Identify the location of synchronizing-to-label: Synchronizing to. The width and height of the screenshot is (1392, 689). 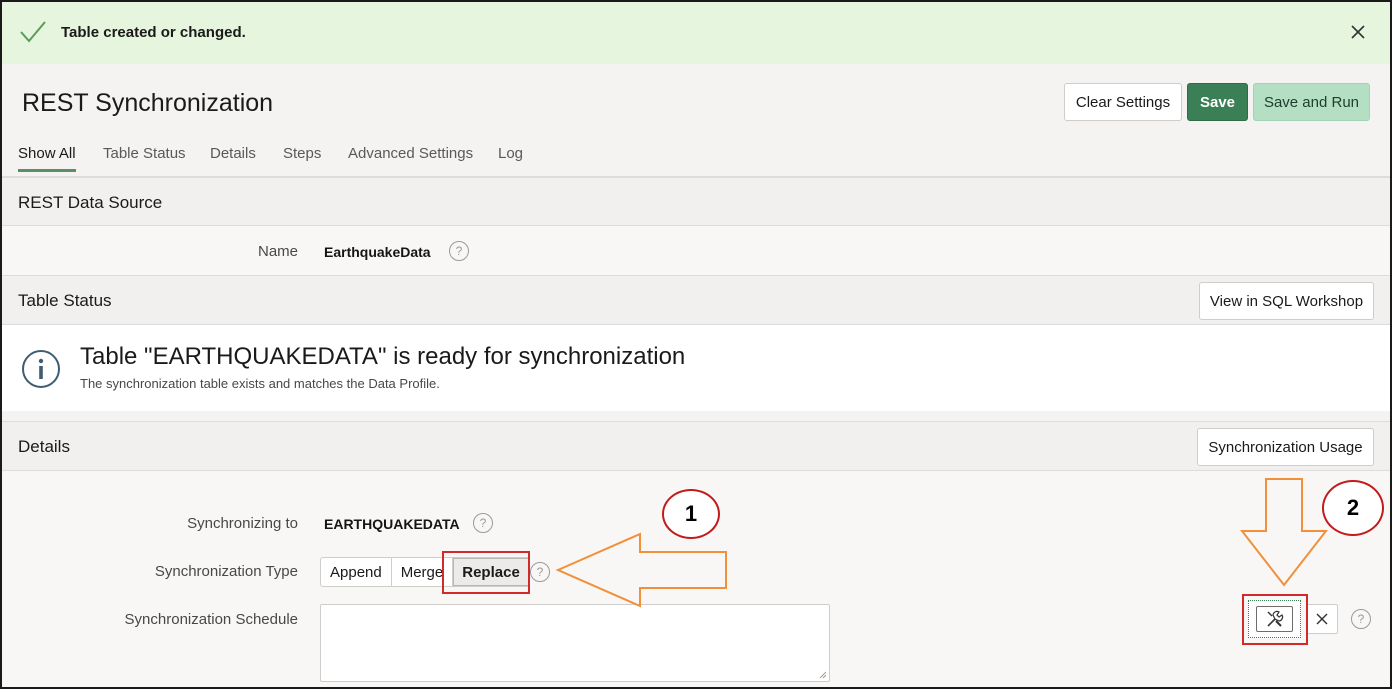
(242, 523).